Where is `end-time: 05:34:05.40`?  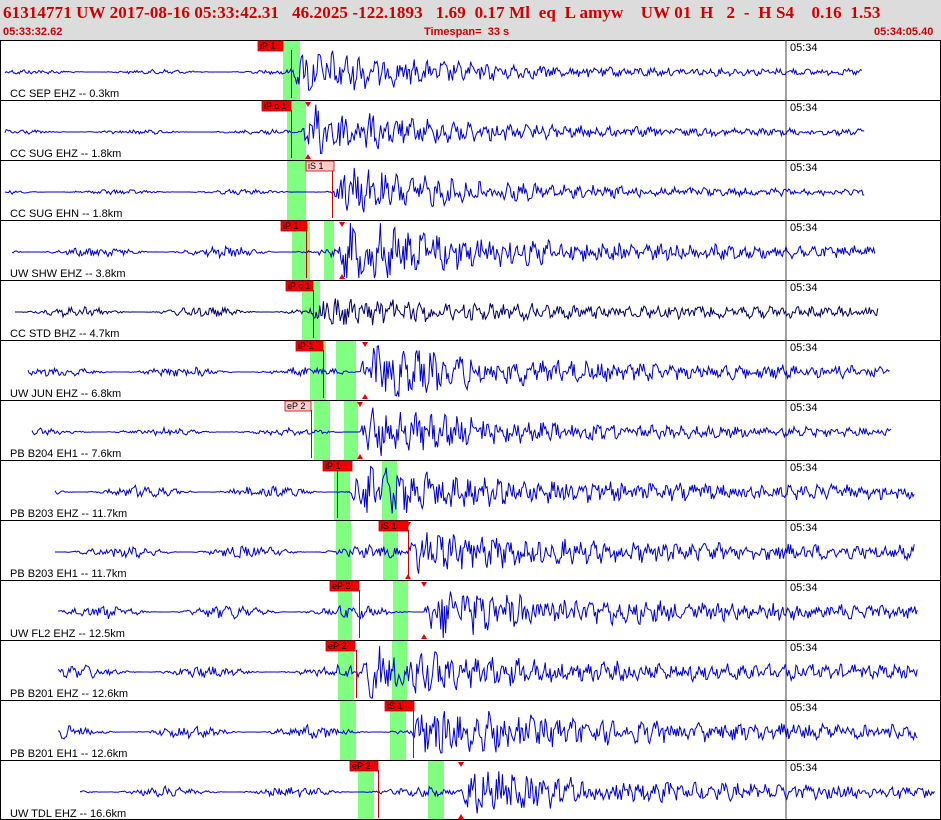 end-time: 05:34:05.40 is located at coordinates (904, 32).